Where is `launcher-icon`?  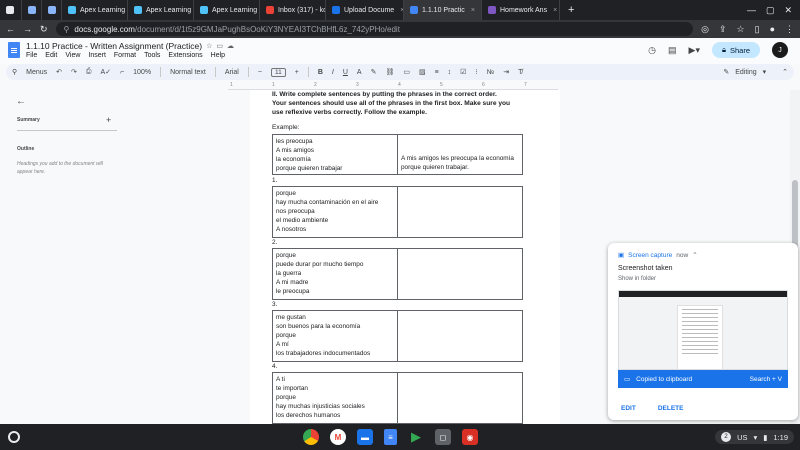 launcher-icon is located at coordinates (14, 437).